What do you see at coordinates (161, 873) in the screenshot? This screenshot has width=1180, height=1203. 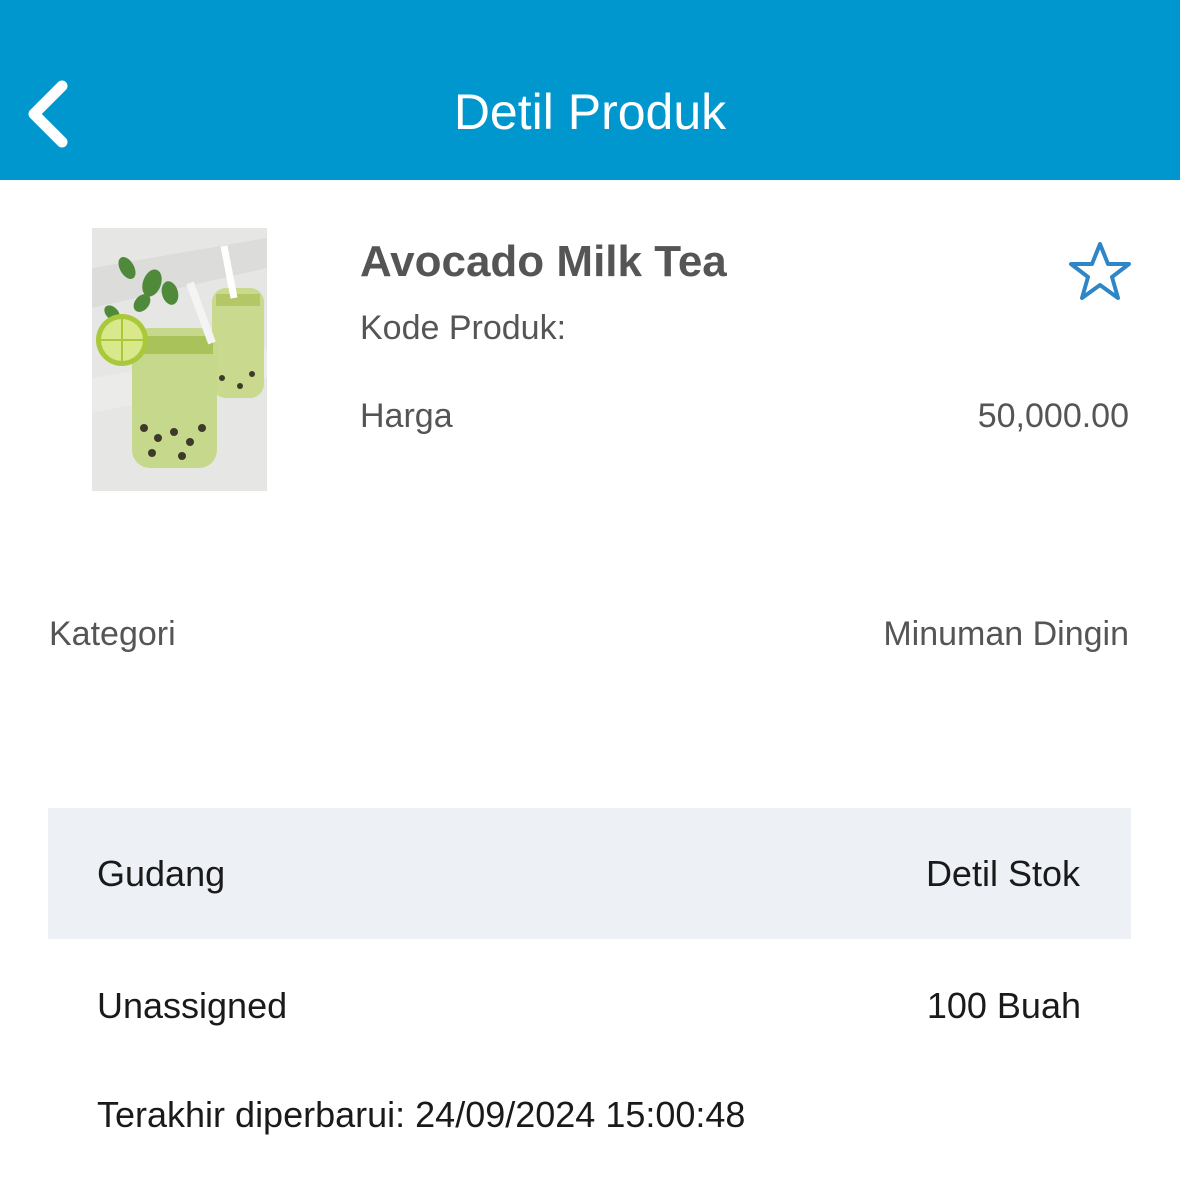 I see `warehouse-column-header: Gudang` at bounding box center [161, 873].